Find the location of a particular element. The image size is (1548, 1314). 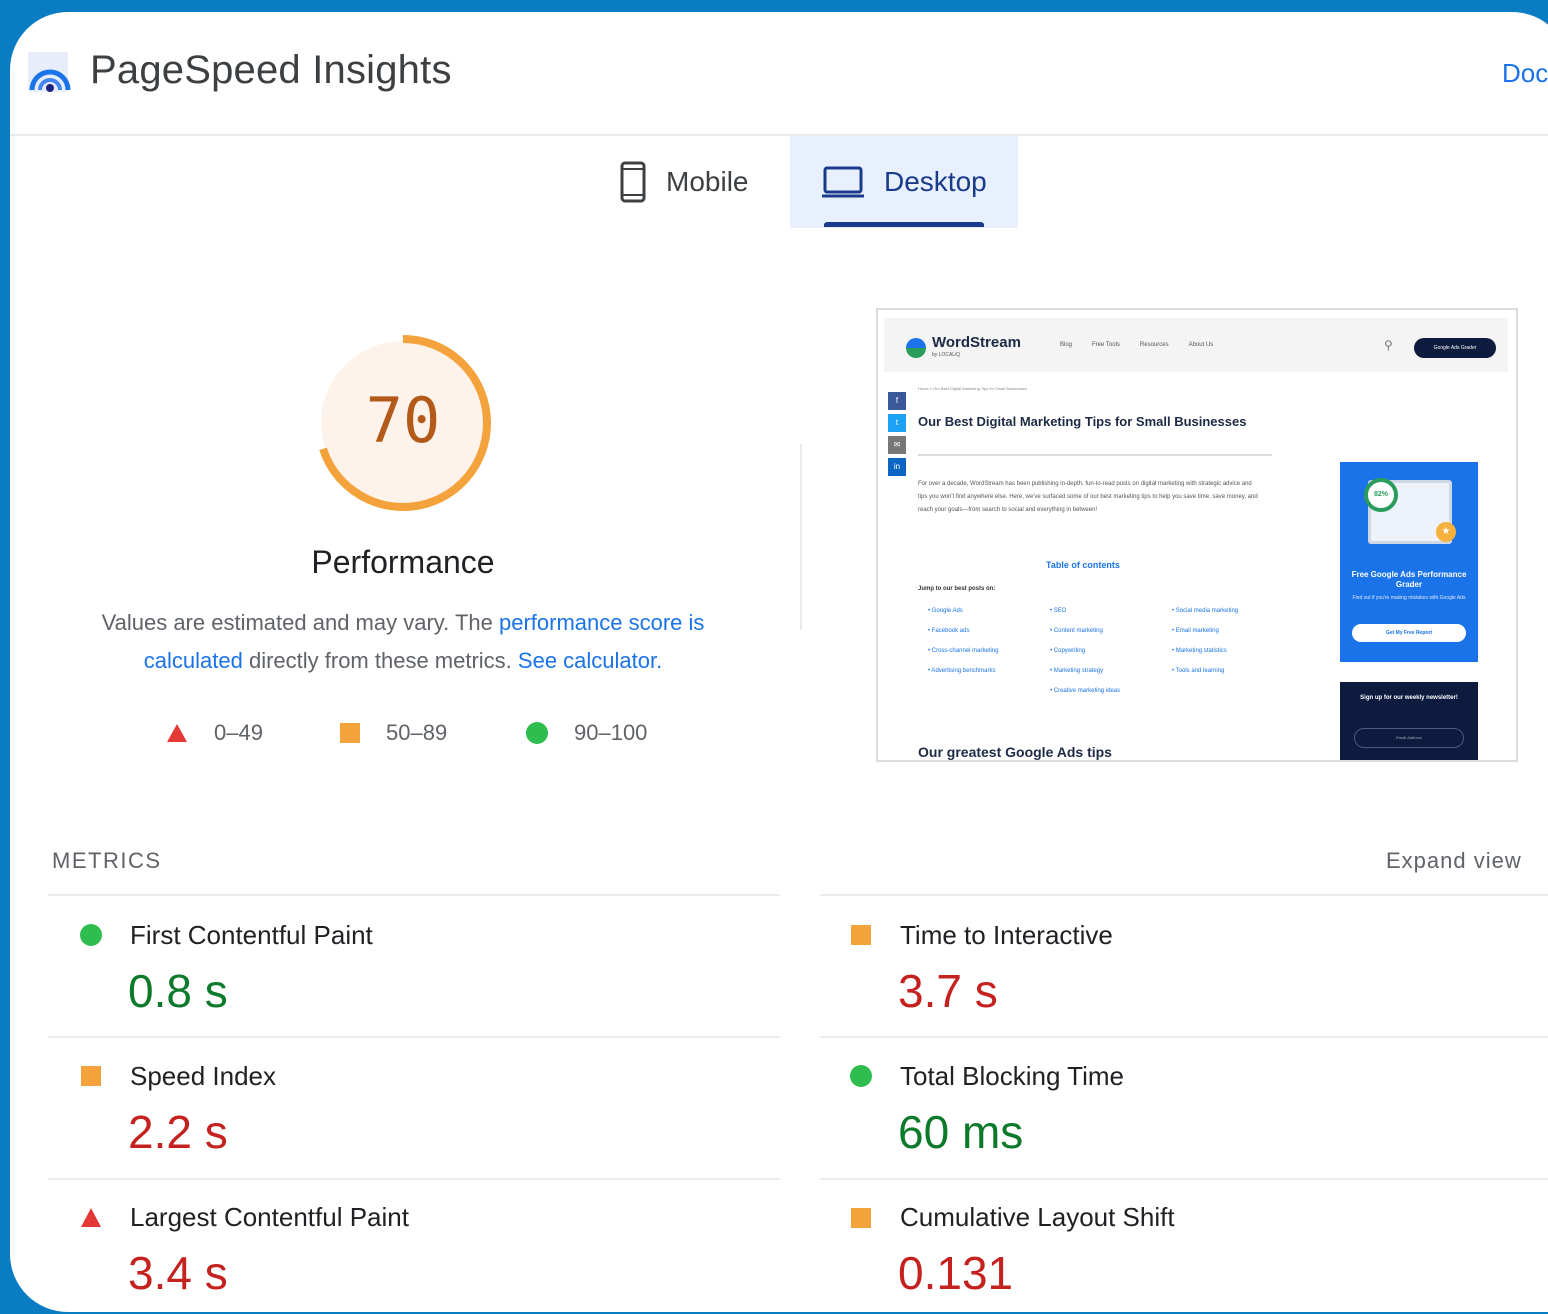

newsletter-field: Email Address is located at coordinates (1409, 738).